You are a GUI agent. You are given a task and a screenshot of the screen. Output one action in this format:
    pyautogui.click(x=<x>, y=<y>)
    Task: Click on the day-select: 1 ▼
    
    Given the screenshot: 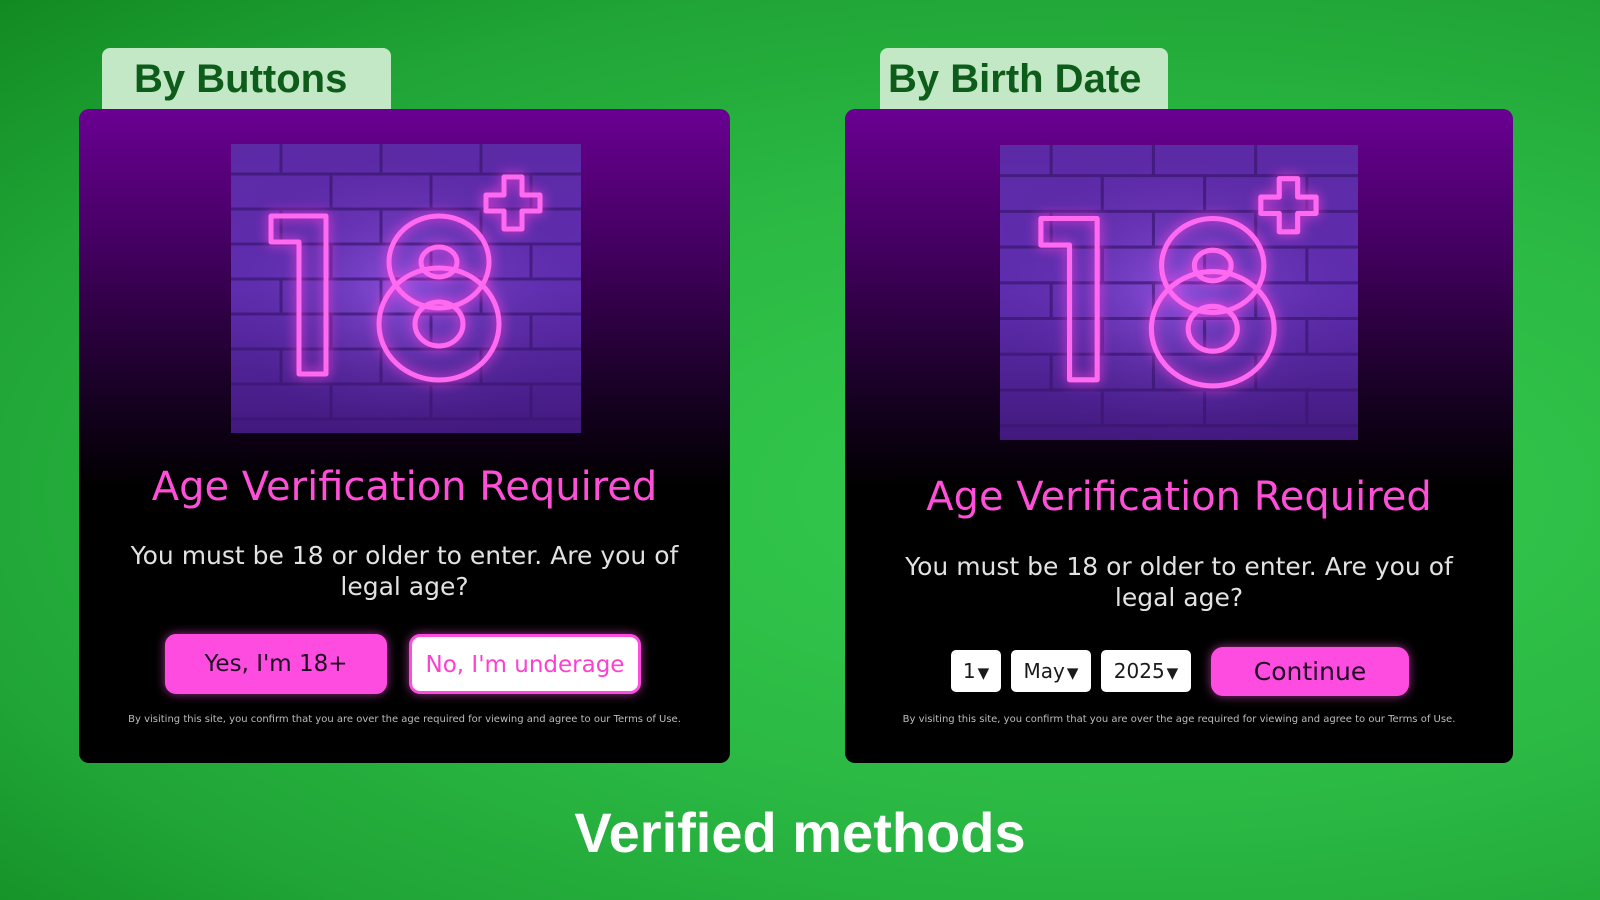 What is the action you would take?
    pyautogui.click(x=976, y=671)
    